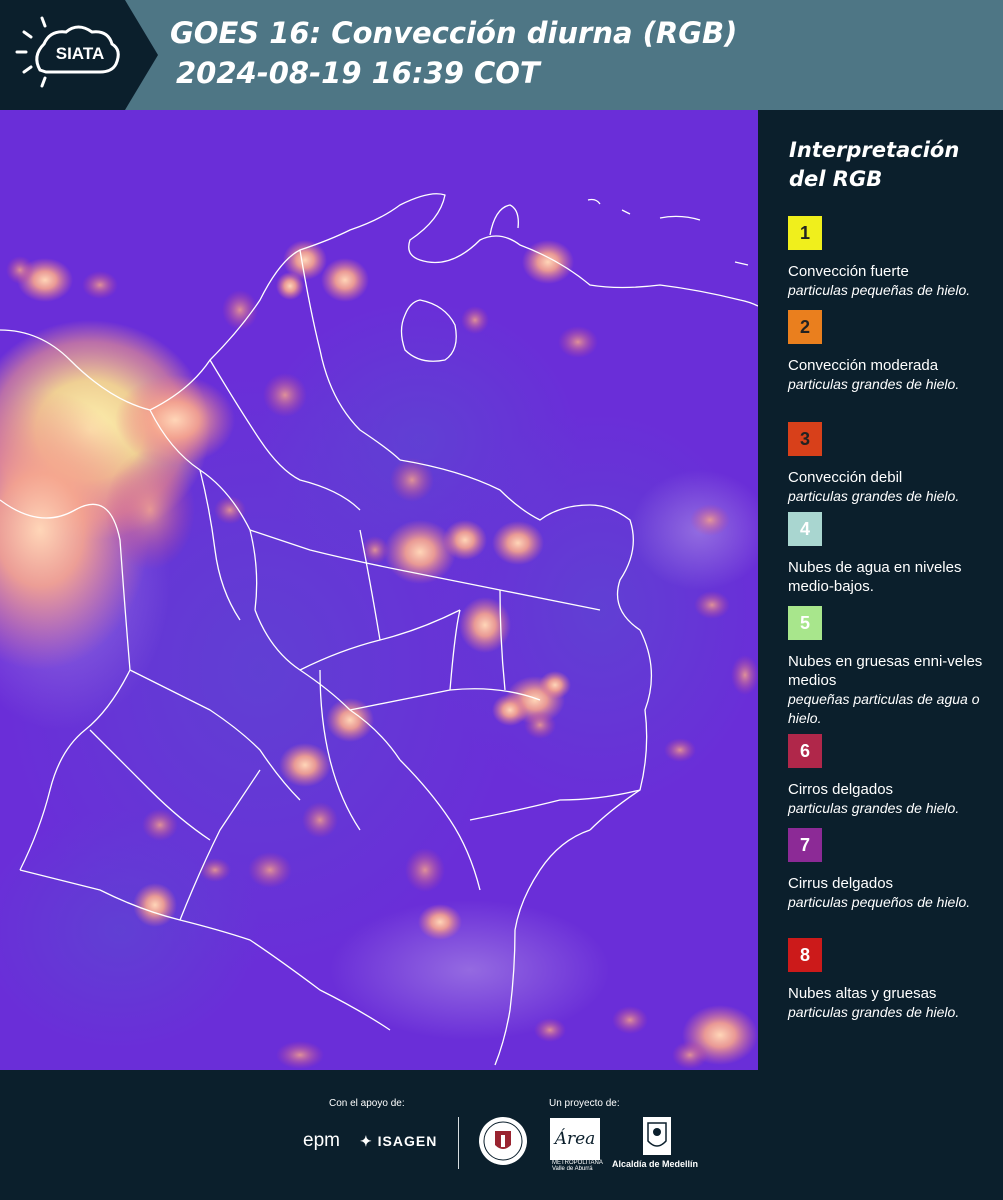 This screenshot has width=1003, height=1200. Describe the element at coordinates (584, 1103) in the screenshot. I see `project-label: Un proyecto de:` at that location.